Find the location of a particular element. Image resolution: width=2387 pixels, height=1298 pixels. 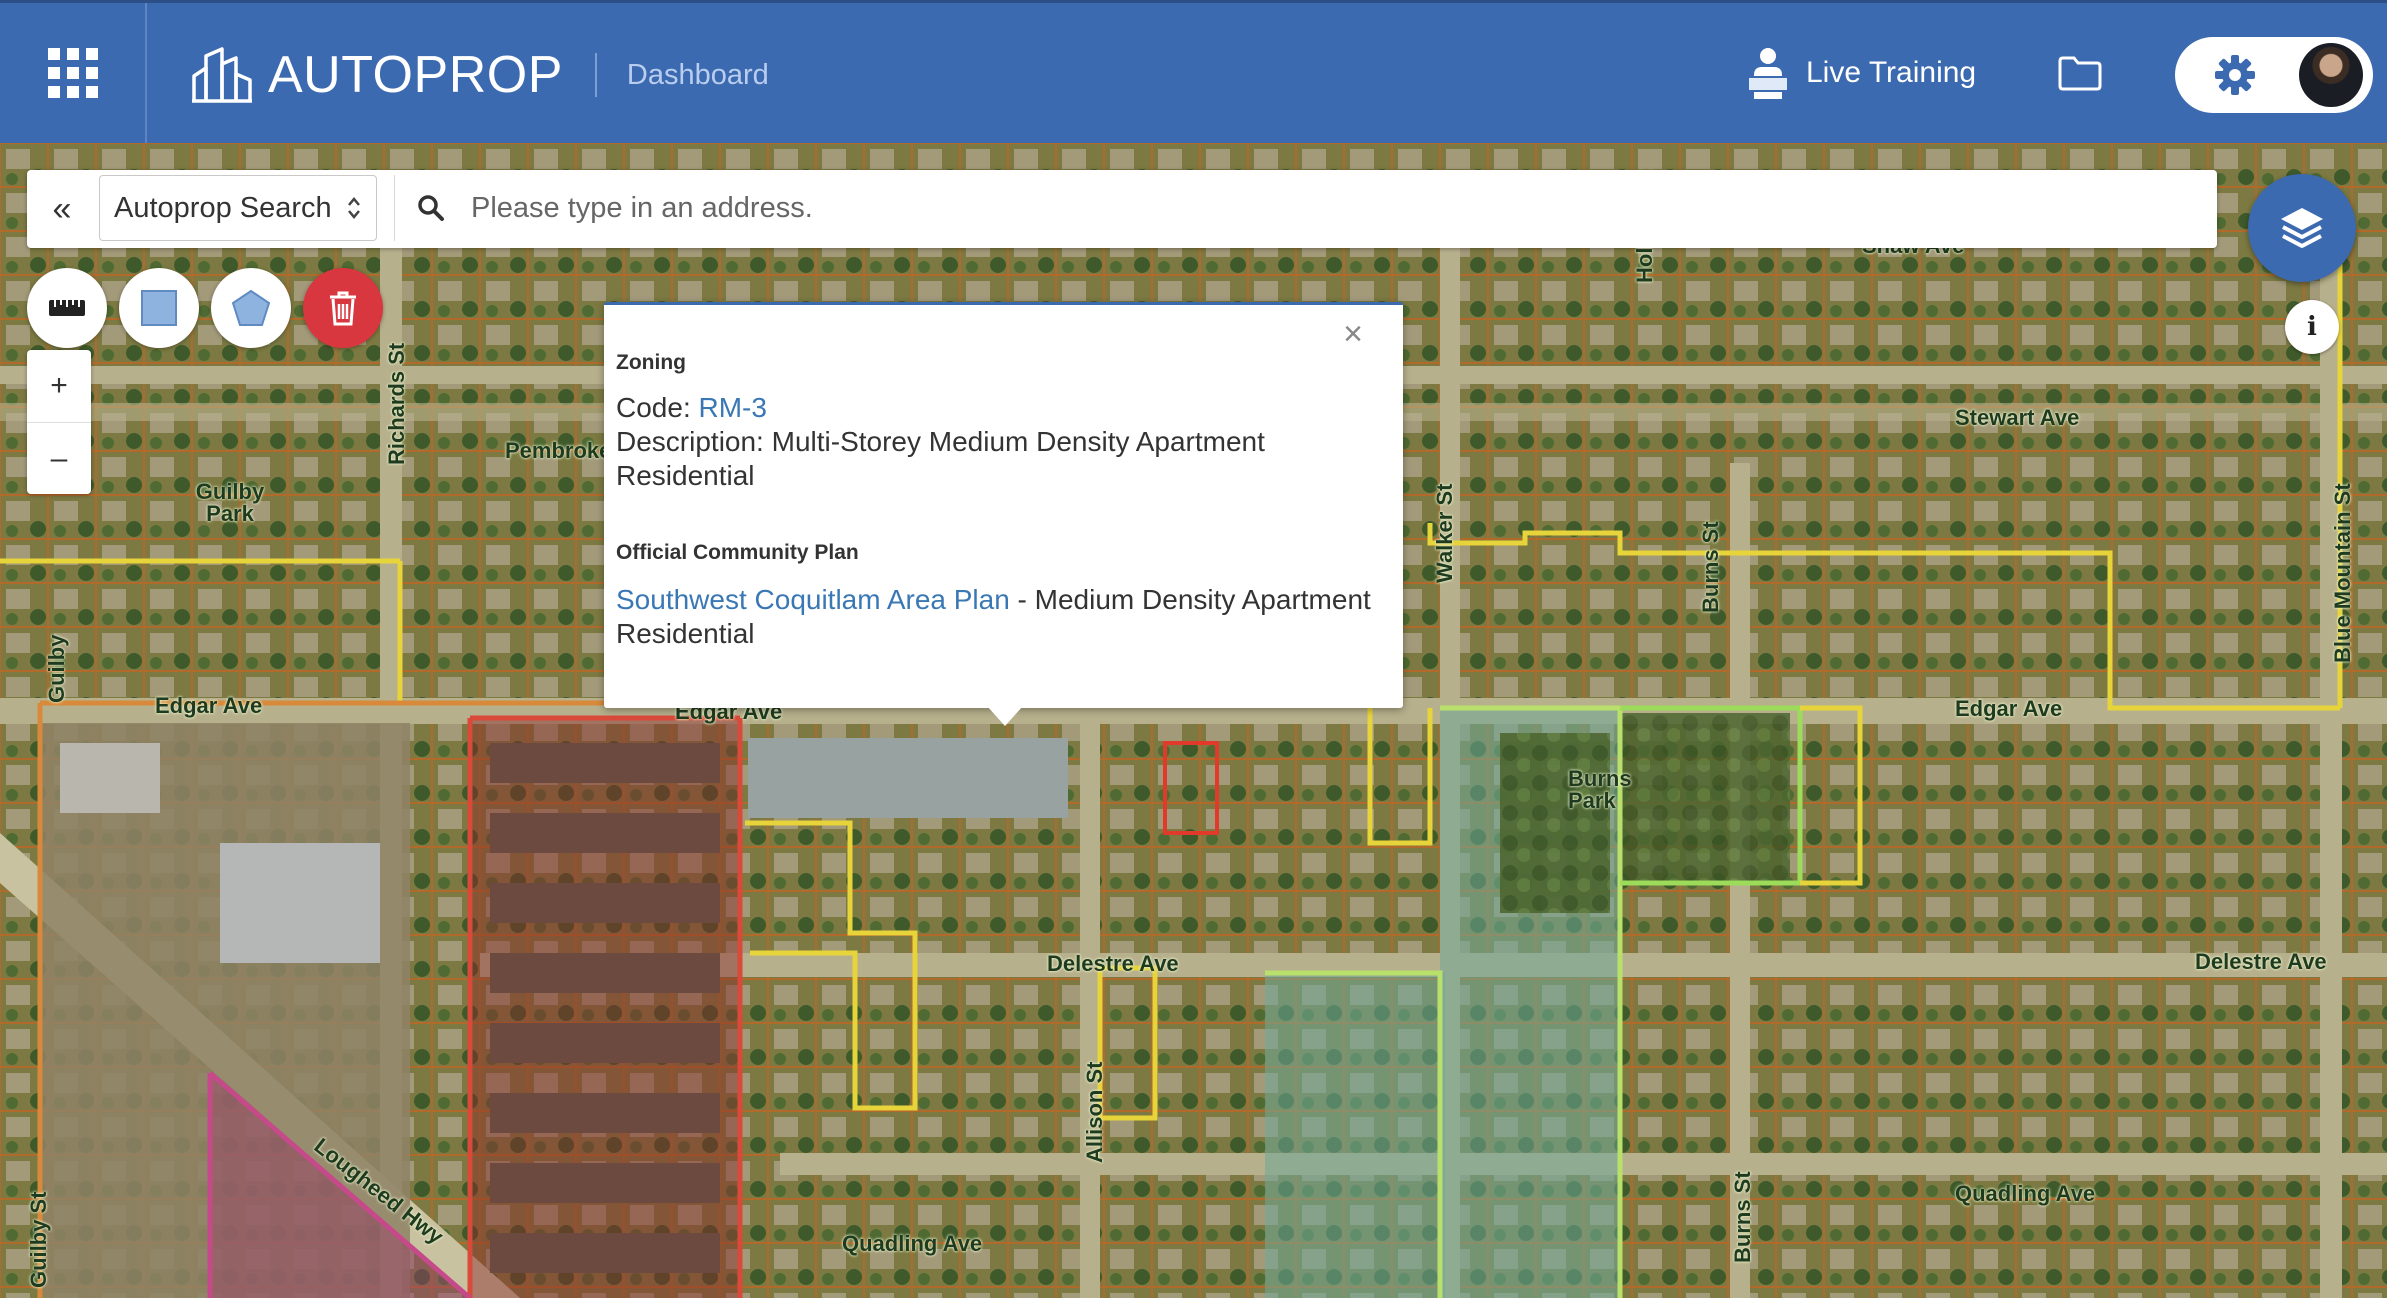

page-title: Dashboard is located at coordinates (698, 75).